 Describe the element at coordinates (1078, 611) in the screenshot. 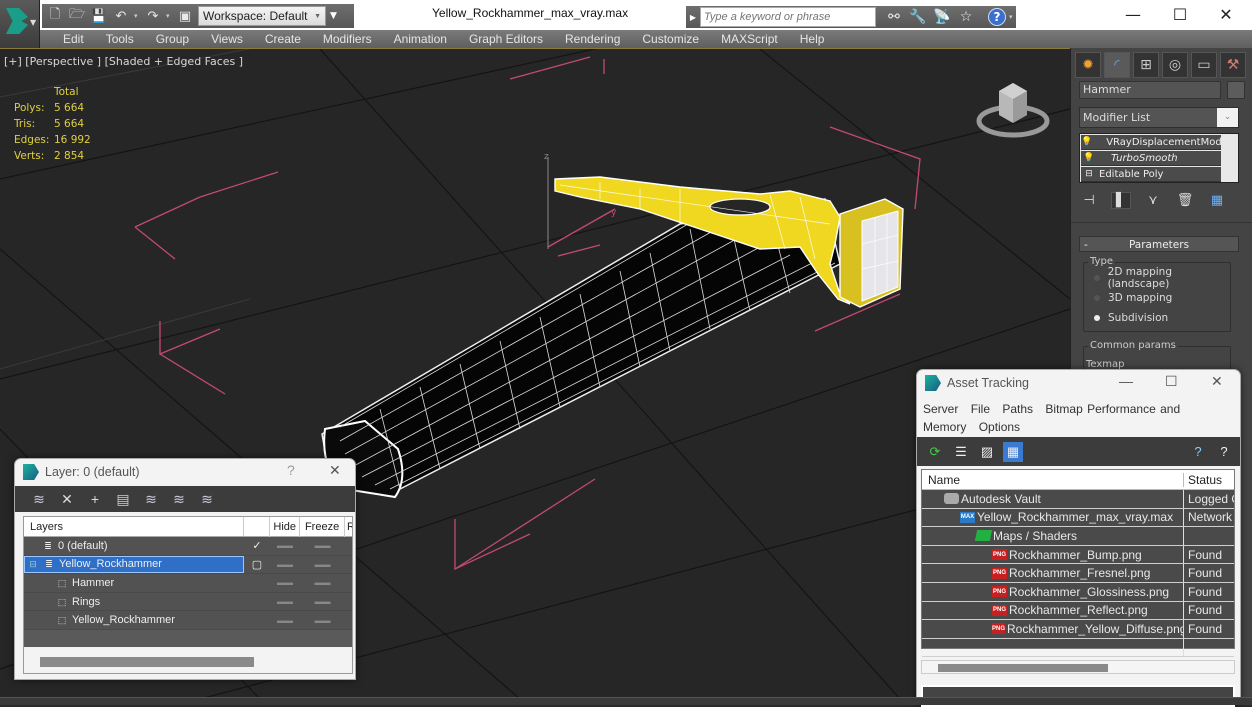

I see `asset-row: PNG Rockhammer_Reflect.png Found` at that location.